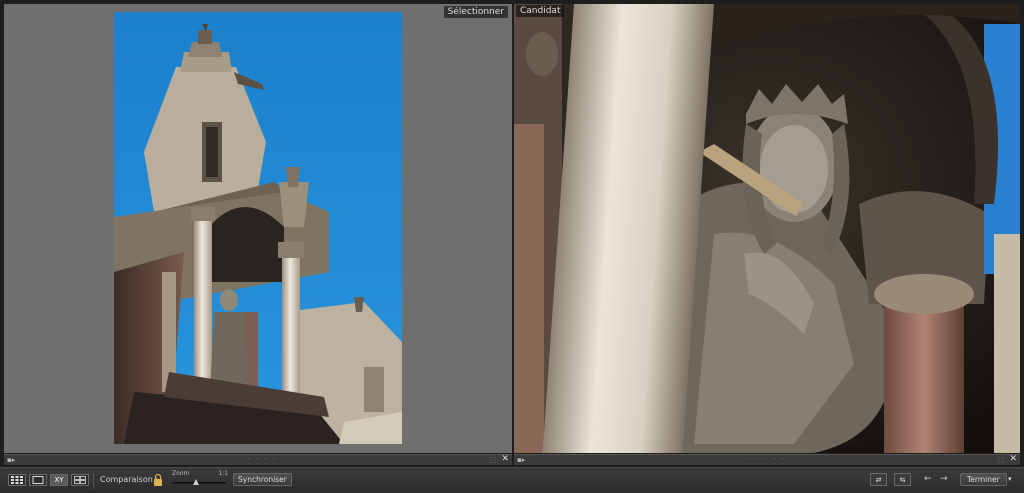 The image size is (1024, 493). I want to click on survey-view-icon, so click(80, 480).